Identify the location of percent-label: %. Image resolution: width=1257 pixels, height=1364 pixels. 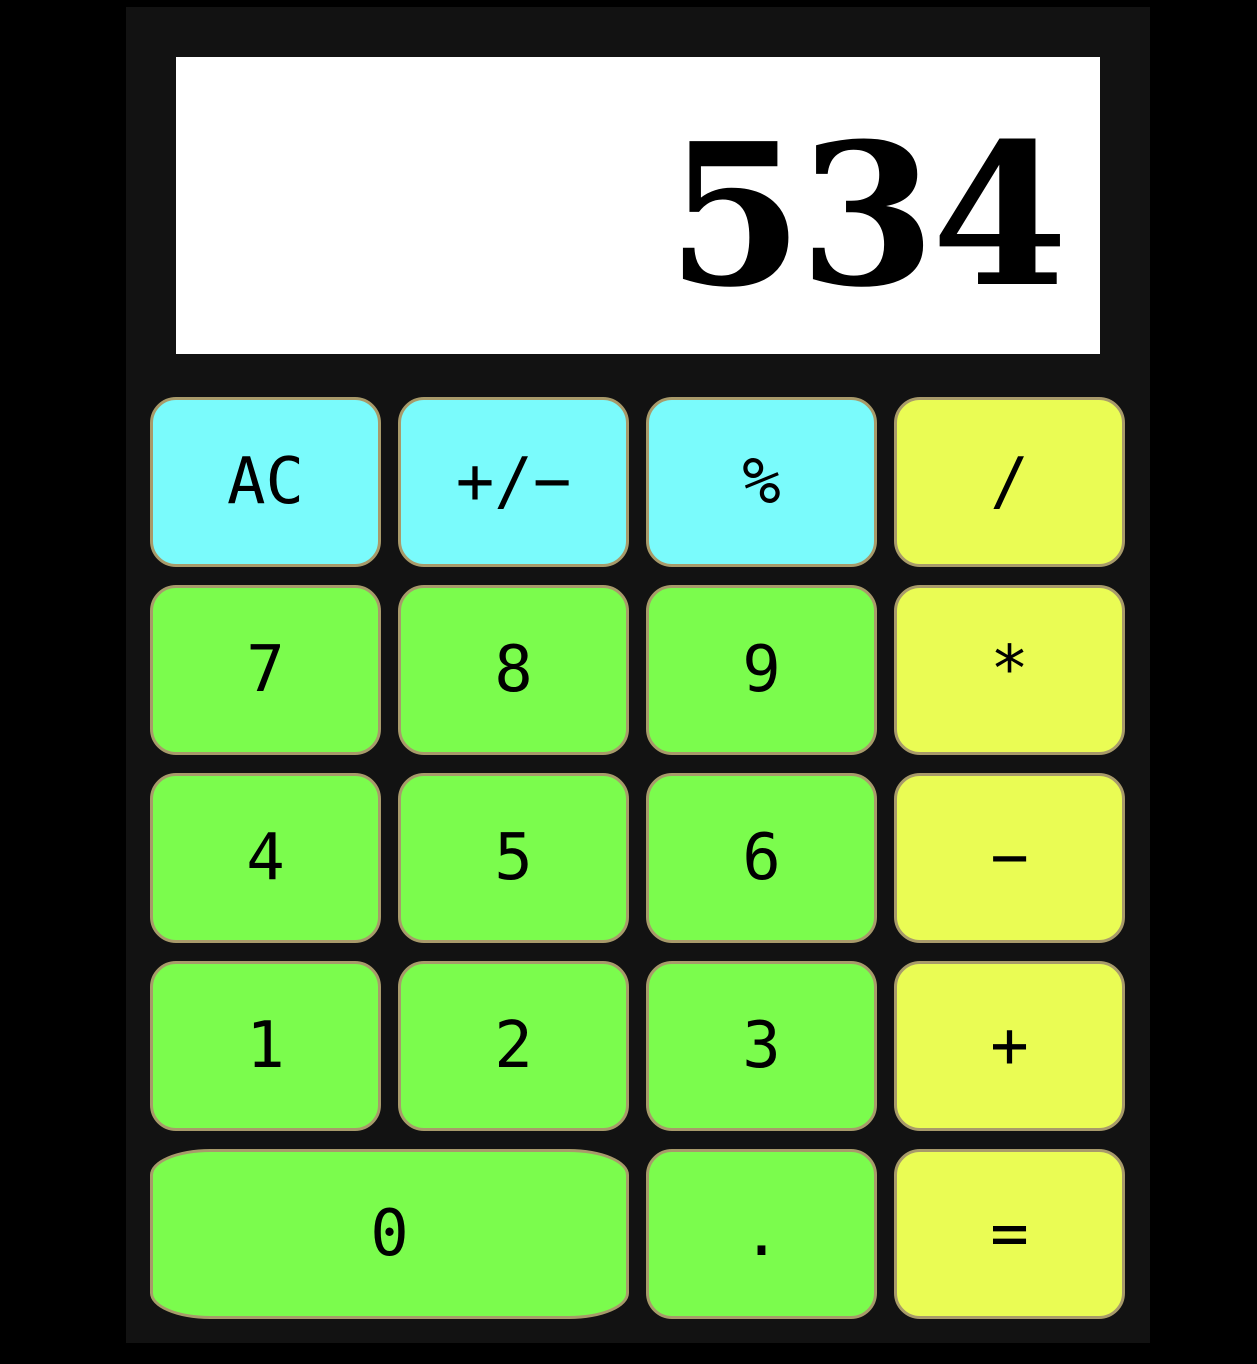
(761, 482).